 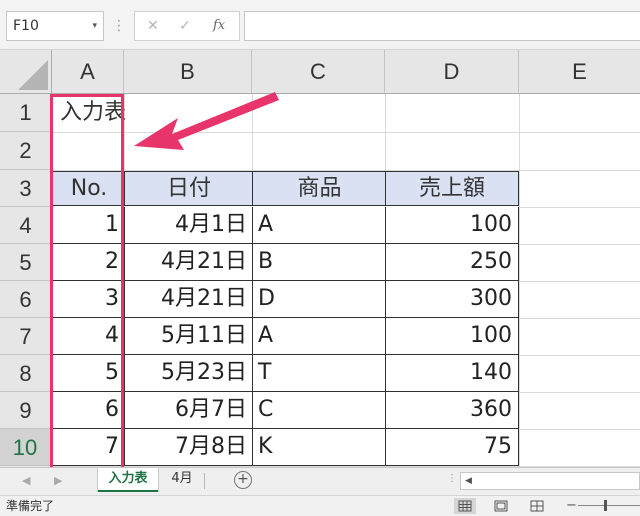 What do you see at coordinates (442, 26) in the screenshot?
I see `formula-input` at bounding box center [442, 26].